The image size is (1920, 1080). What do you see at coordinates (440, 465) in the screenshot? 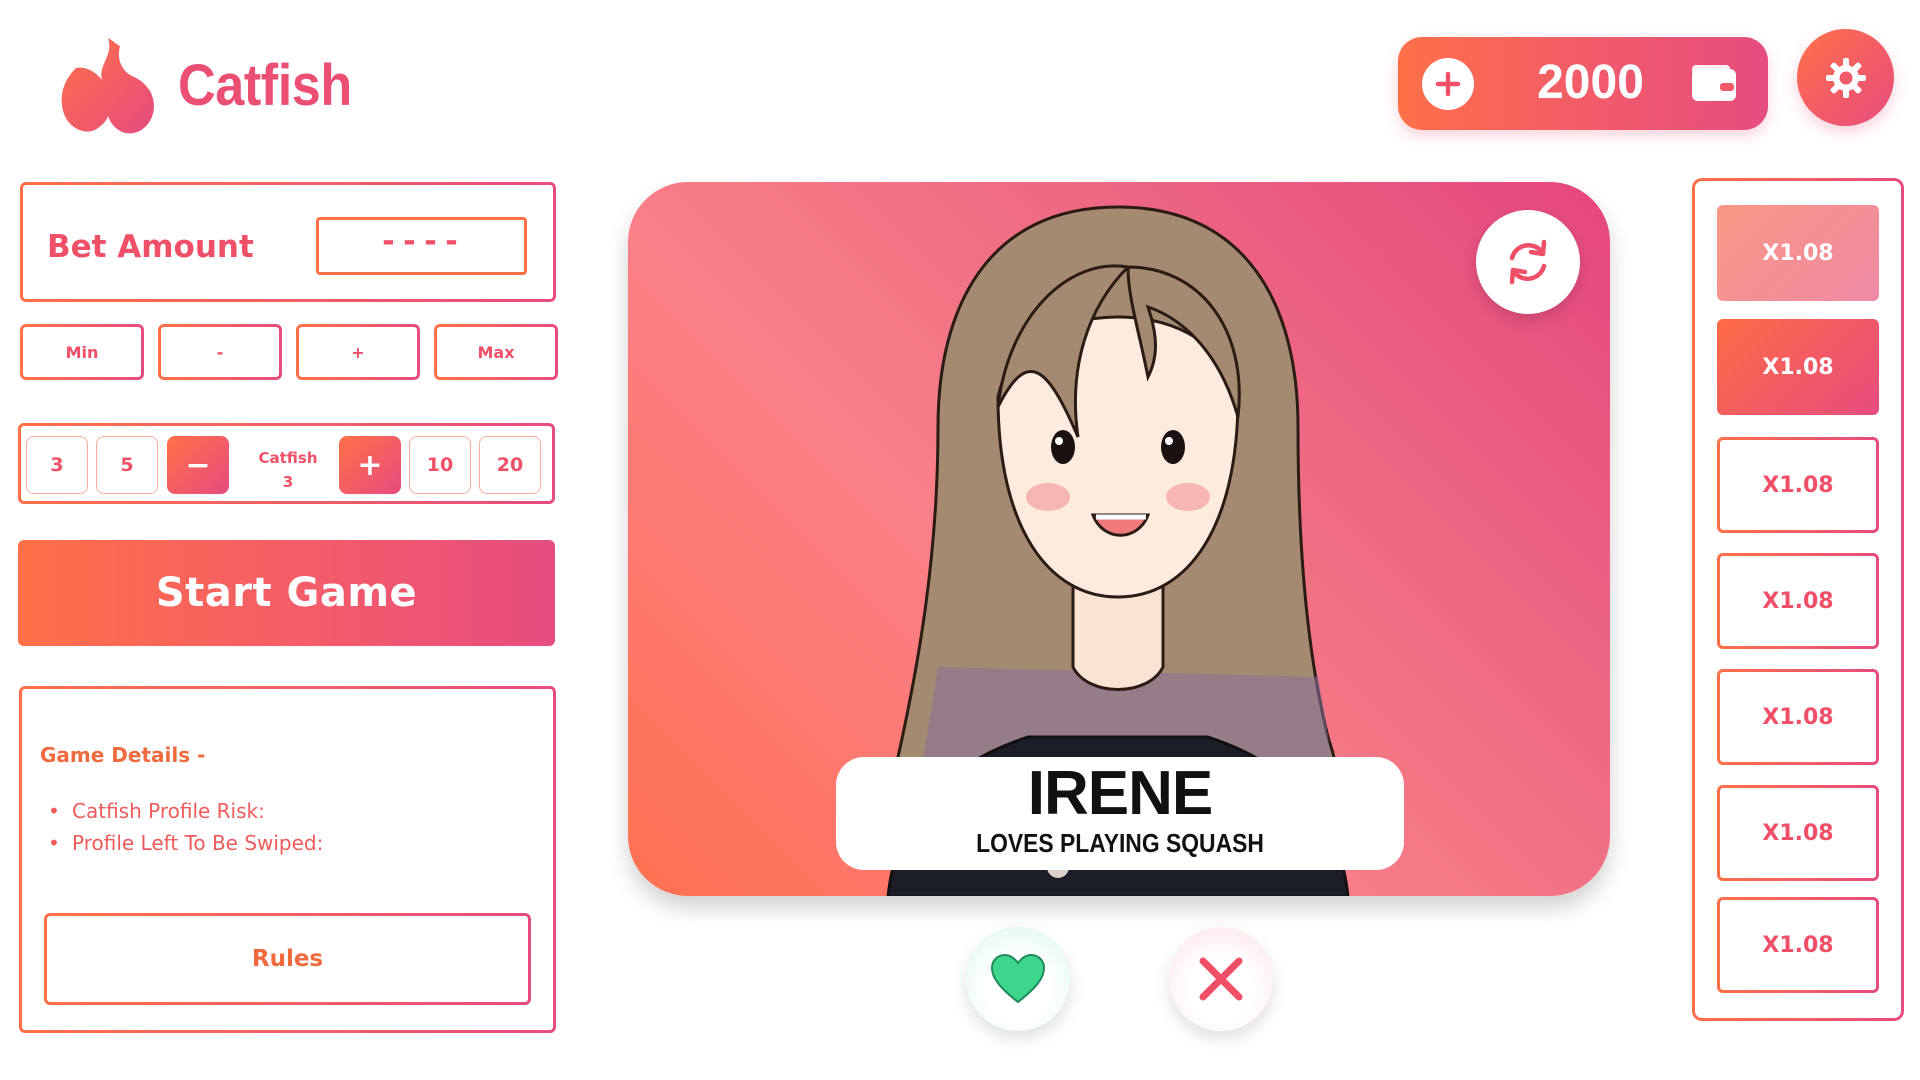
I see `catfish-option-10: 10` at bounding box center [440, 465].